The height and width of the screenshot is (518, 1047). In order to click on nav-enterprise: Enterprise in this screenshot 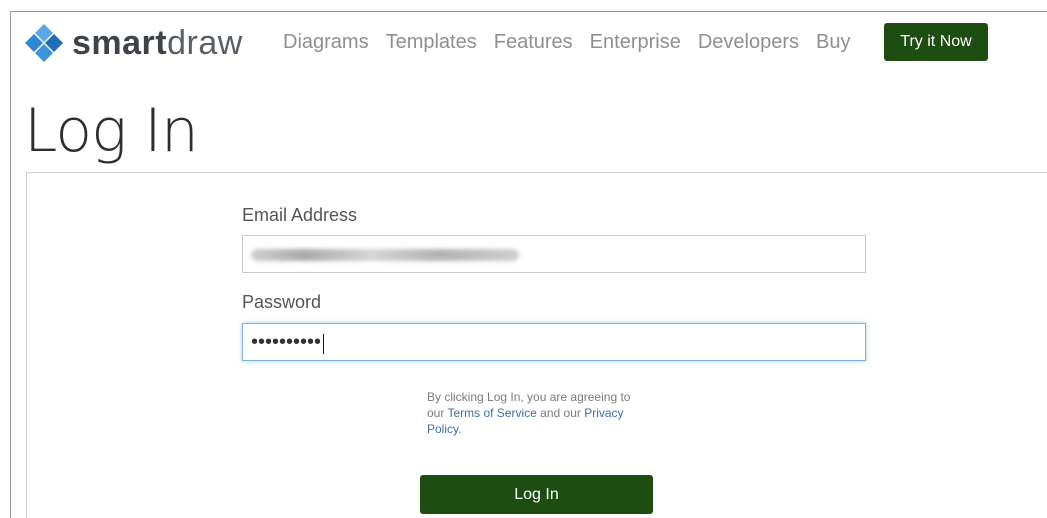, I will do `click(635, 42)`.